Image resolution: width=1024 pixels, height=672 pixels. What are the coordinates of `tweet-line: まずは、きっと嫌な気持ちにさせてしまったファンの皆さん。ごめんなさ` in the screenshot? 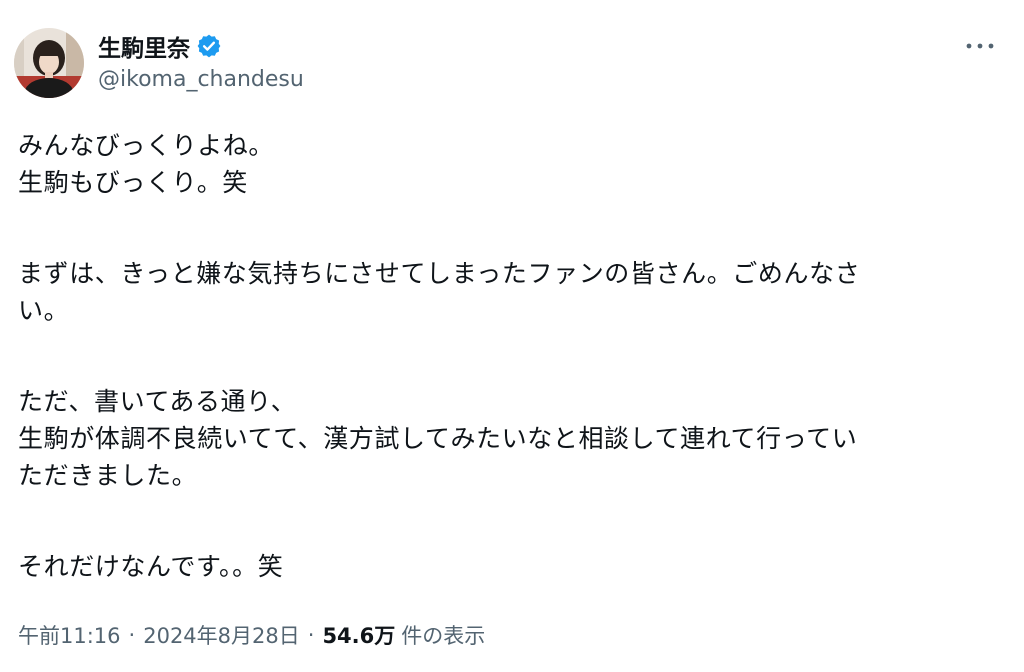 It's located at (439, 273).